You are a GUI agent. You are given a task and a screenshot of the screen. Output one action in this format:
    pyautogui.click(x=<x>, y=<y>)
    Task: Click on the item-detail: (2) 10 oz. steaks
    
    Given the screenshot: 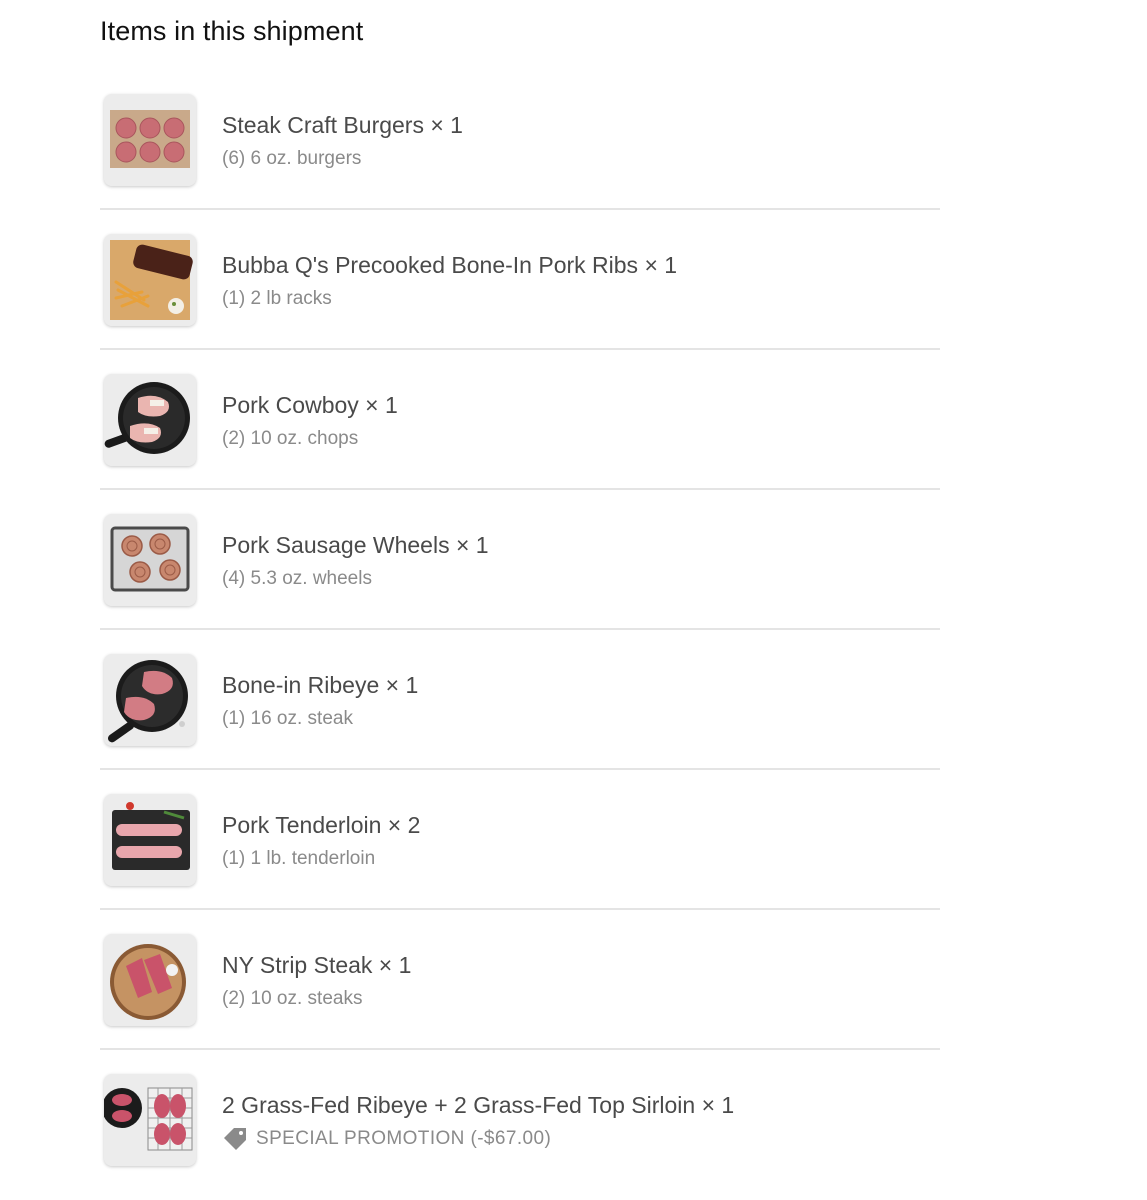 What is the action you would take?
    pyautogui.click(x=292, y=998)
    